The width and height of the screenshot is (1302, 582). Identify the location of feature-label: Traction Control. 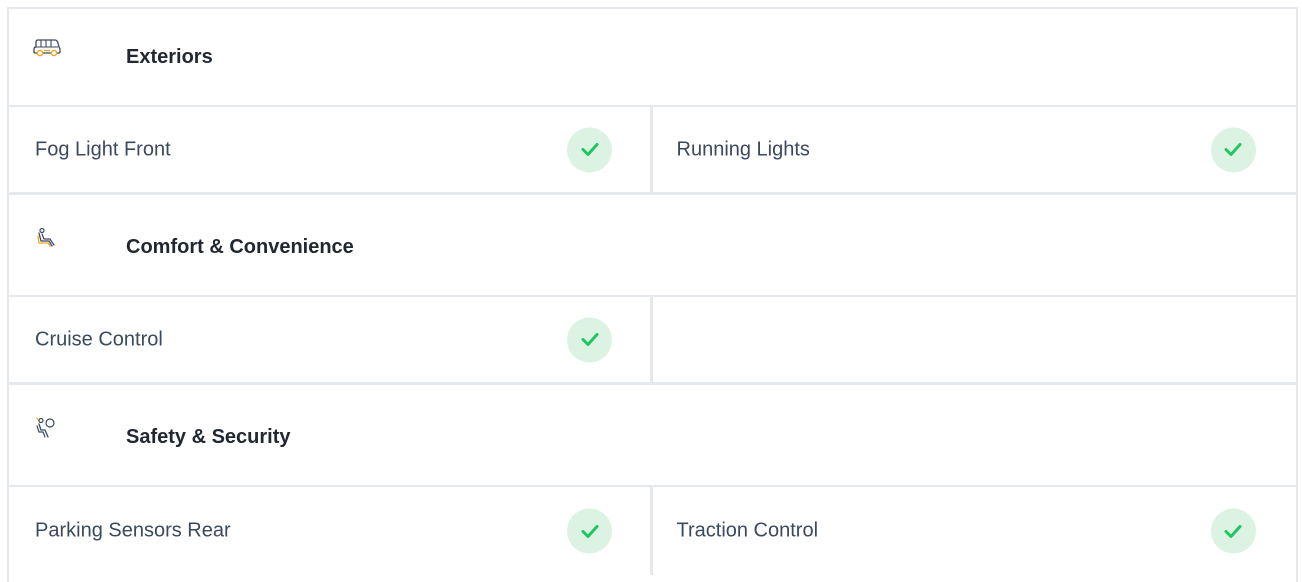
(747, 530).